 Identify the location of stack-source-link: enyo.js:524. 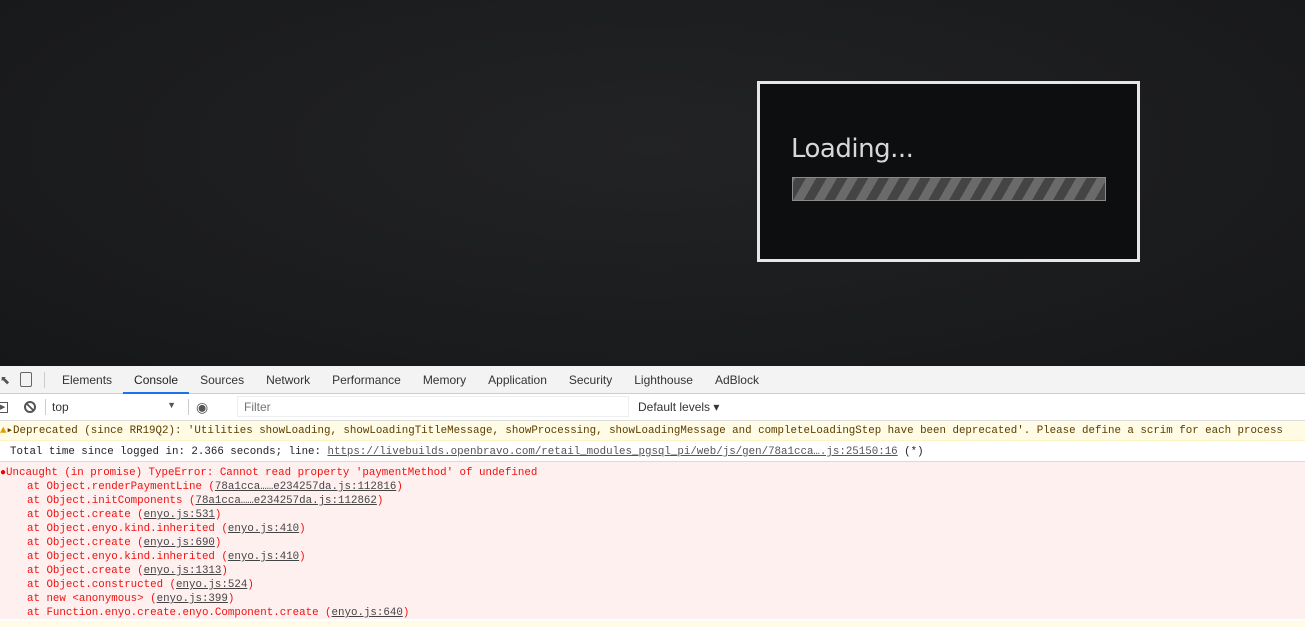
(211, 585).